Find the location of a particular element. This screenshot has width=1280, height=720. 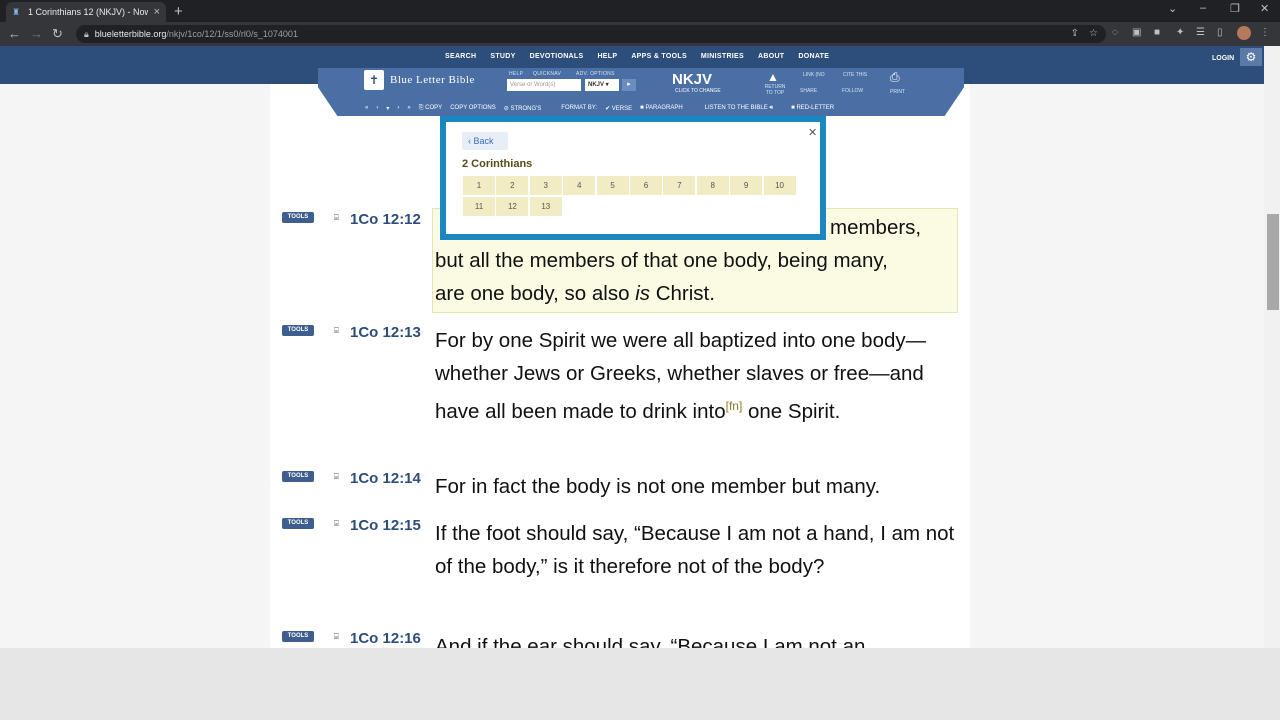

profile-avatar is located at coordinates (1244, 33).